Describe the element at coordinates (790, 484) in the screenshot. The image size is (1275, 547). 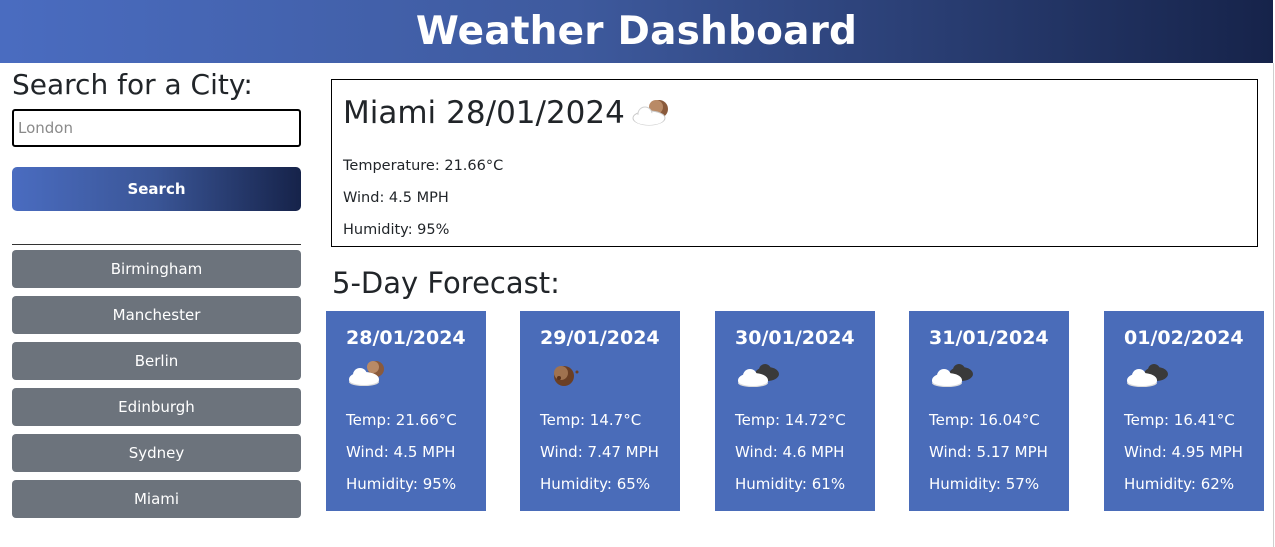
I see `forecast-humidity: Humidity: 61%` at that location.